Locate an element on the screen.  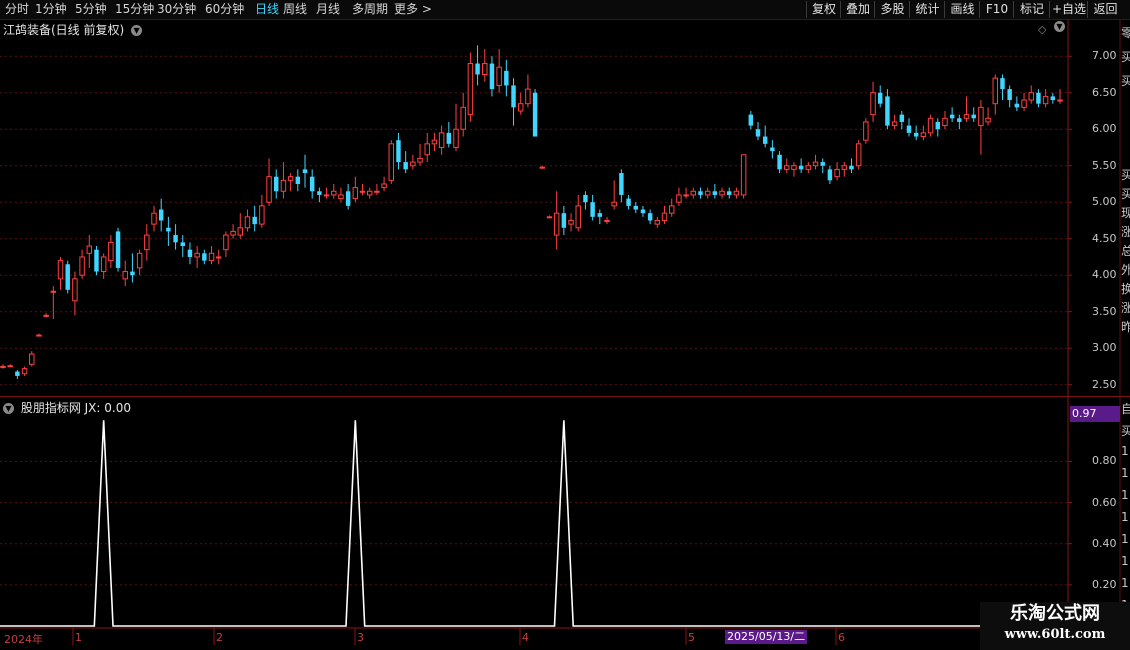
main-y-label-0: 7.00 is located at coordinates (1104, 56).